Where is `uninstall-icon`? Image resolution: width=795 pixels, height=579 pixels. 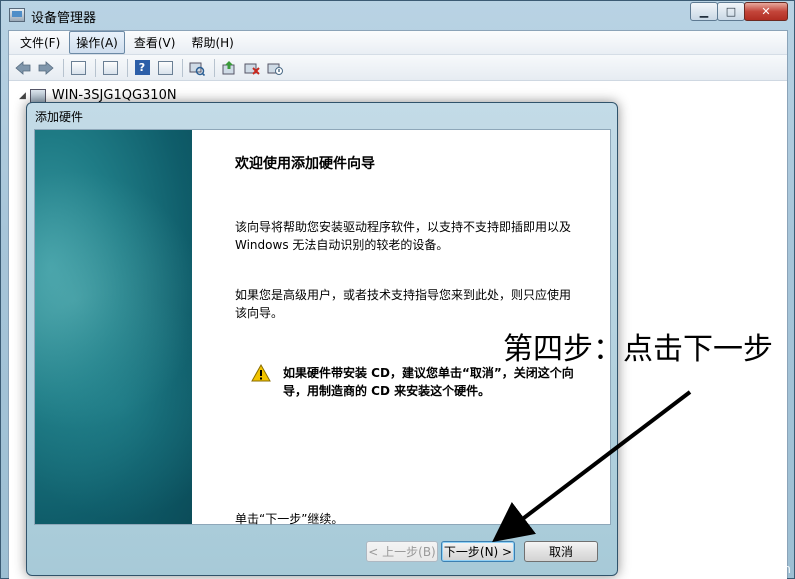 uninstall-icon is located at coordinates (252, 68).